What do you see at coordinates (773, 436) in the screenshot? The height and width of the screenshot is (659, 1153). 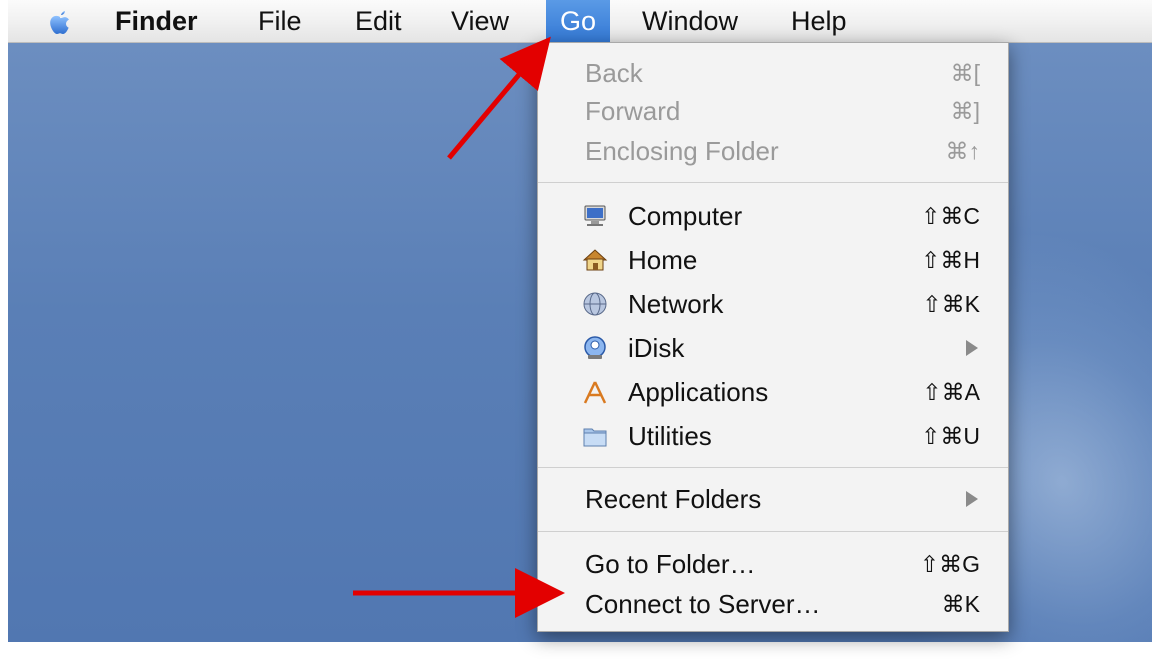 I see `menu-item-utilities: Utilities ⇧⌘U` at bounding box center [773, 436].